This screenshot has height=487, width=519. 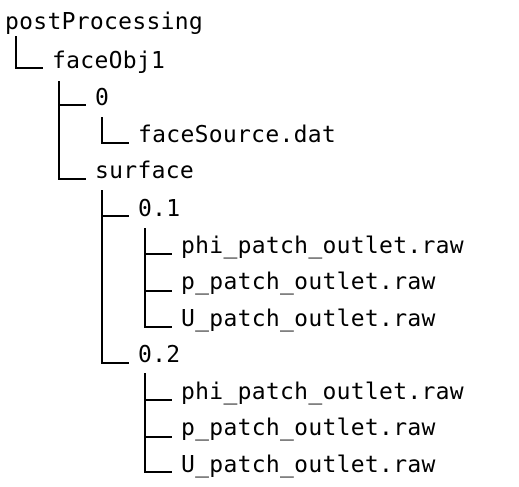 I want to click on tree-node-0: 0, so click(x=102, y=98).